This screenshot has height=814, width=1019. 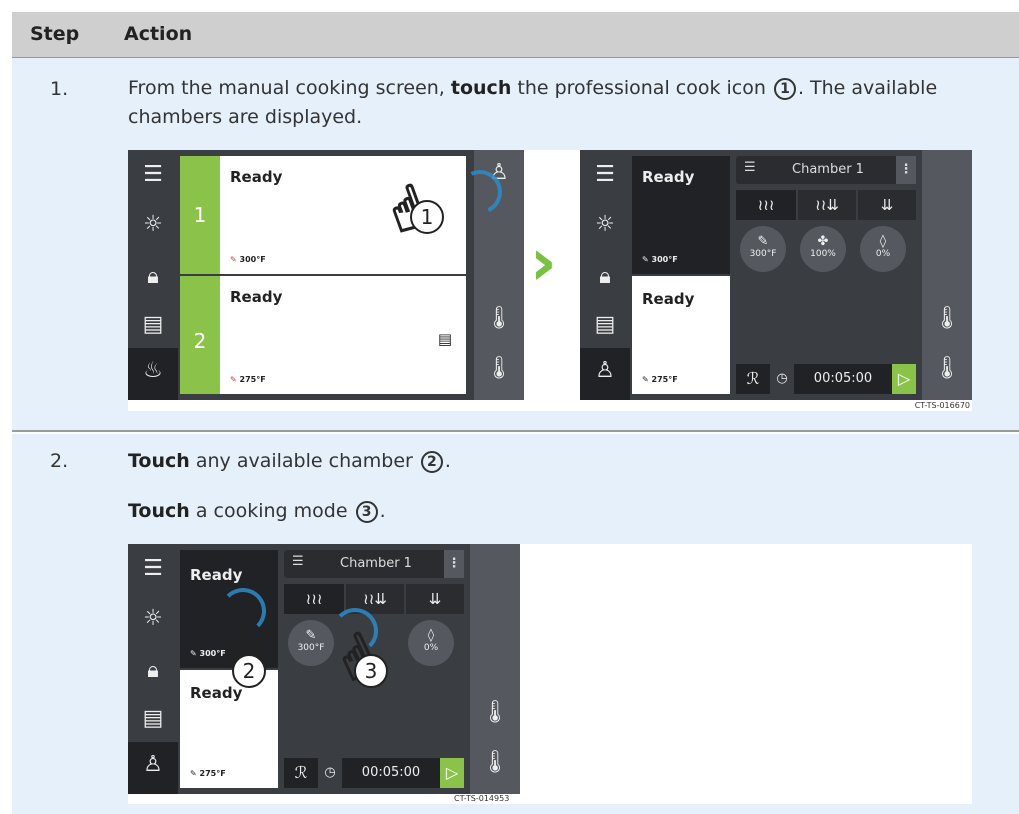 What do you see at coordinates (200, 335) in the screenshot?
I see `chamber-2-number: 2` at bounding box center [200, 335].